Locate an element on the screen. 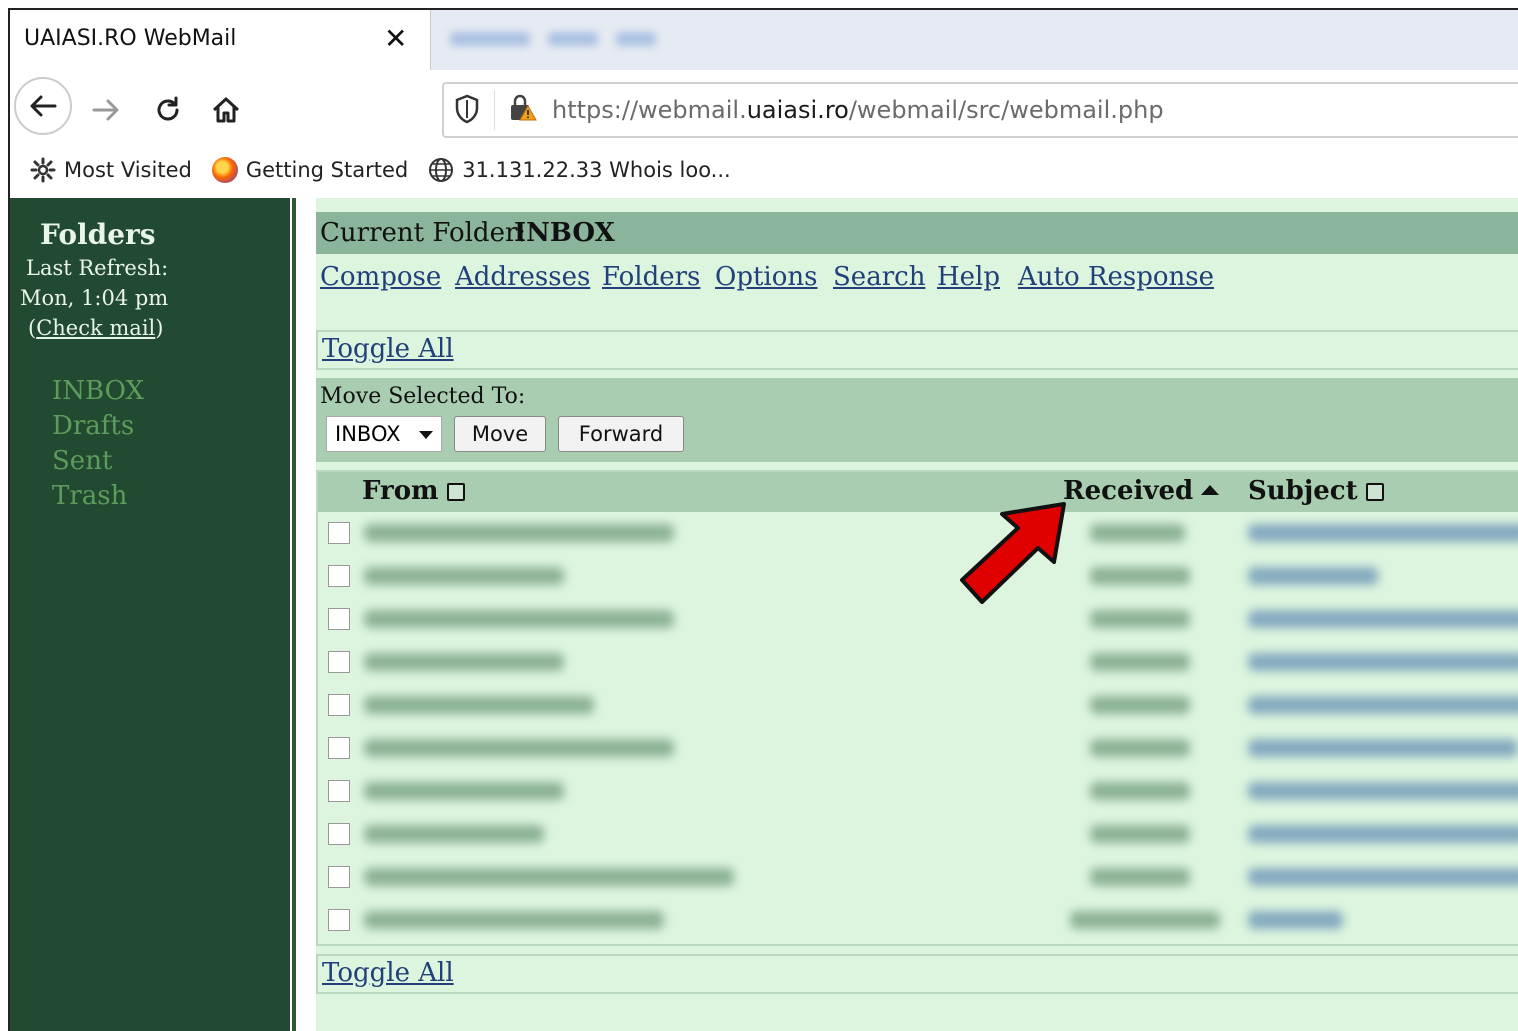  menu-auto-response: Auto Response is located at coordinates (1116, 277).